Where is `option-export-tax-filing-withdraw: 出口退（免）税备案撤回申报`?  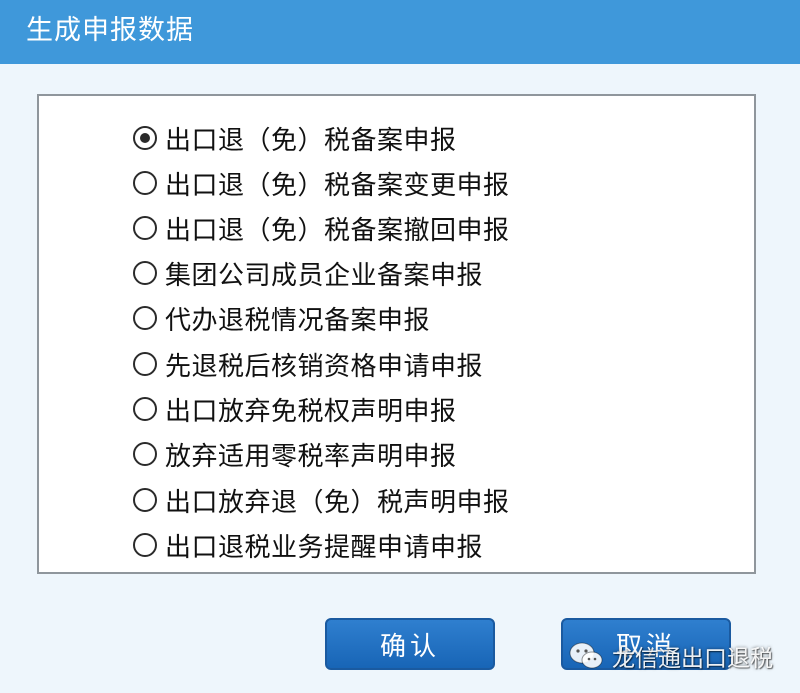 option-export-tax-filing-withdraw: 出口退（免）税备案撤回申报 is located at coordinates (321, 228).